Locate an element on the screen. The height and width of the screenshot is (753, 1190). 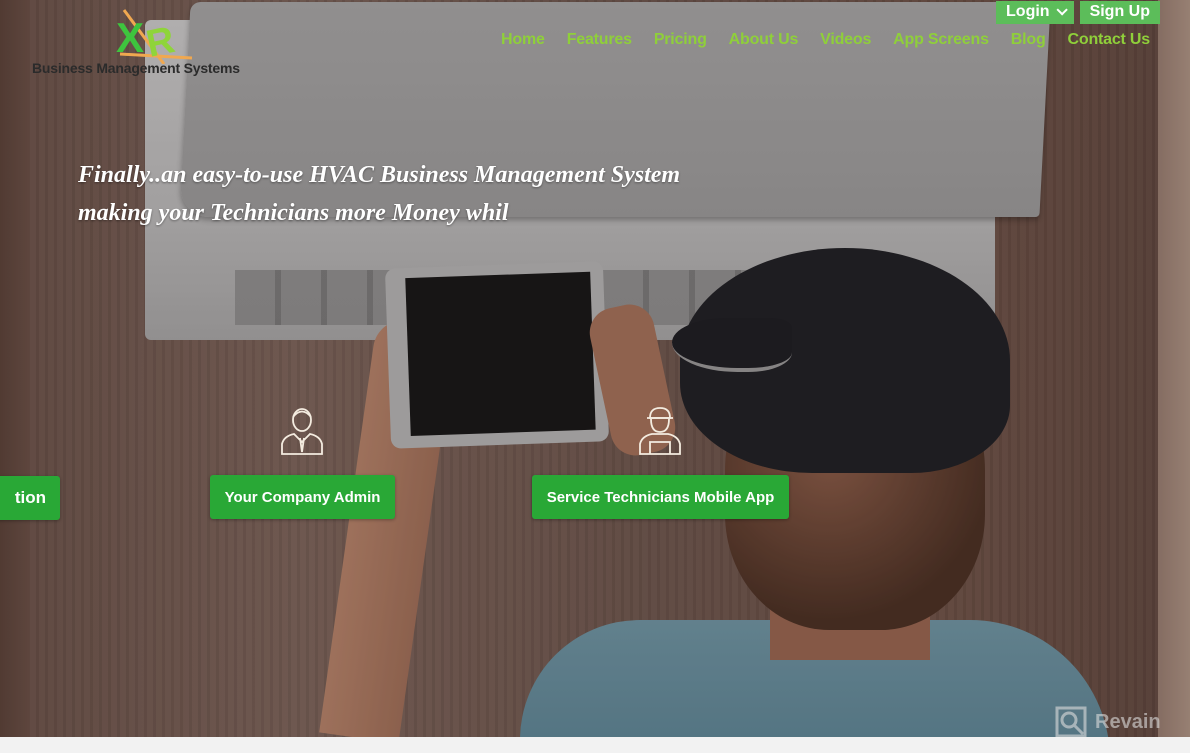
svg-text: R is located at coordinates (161, 41).